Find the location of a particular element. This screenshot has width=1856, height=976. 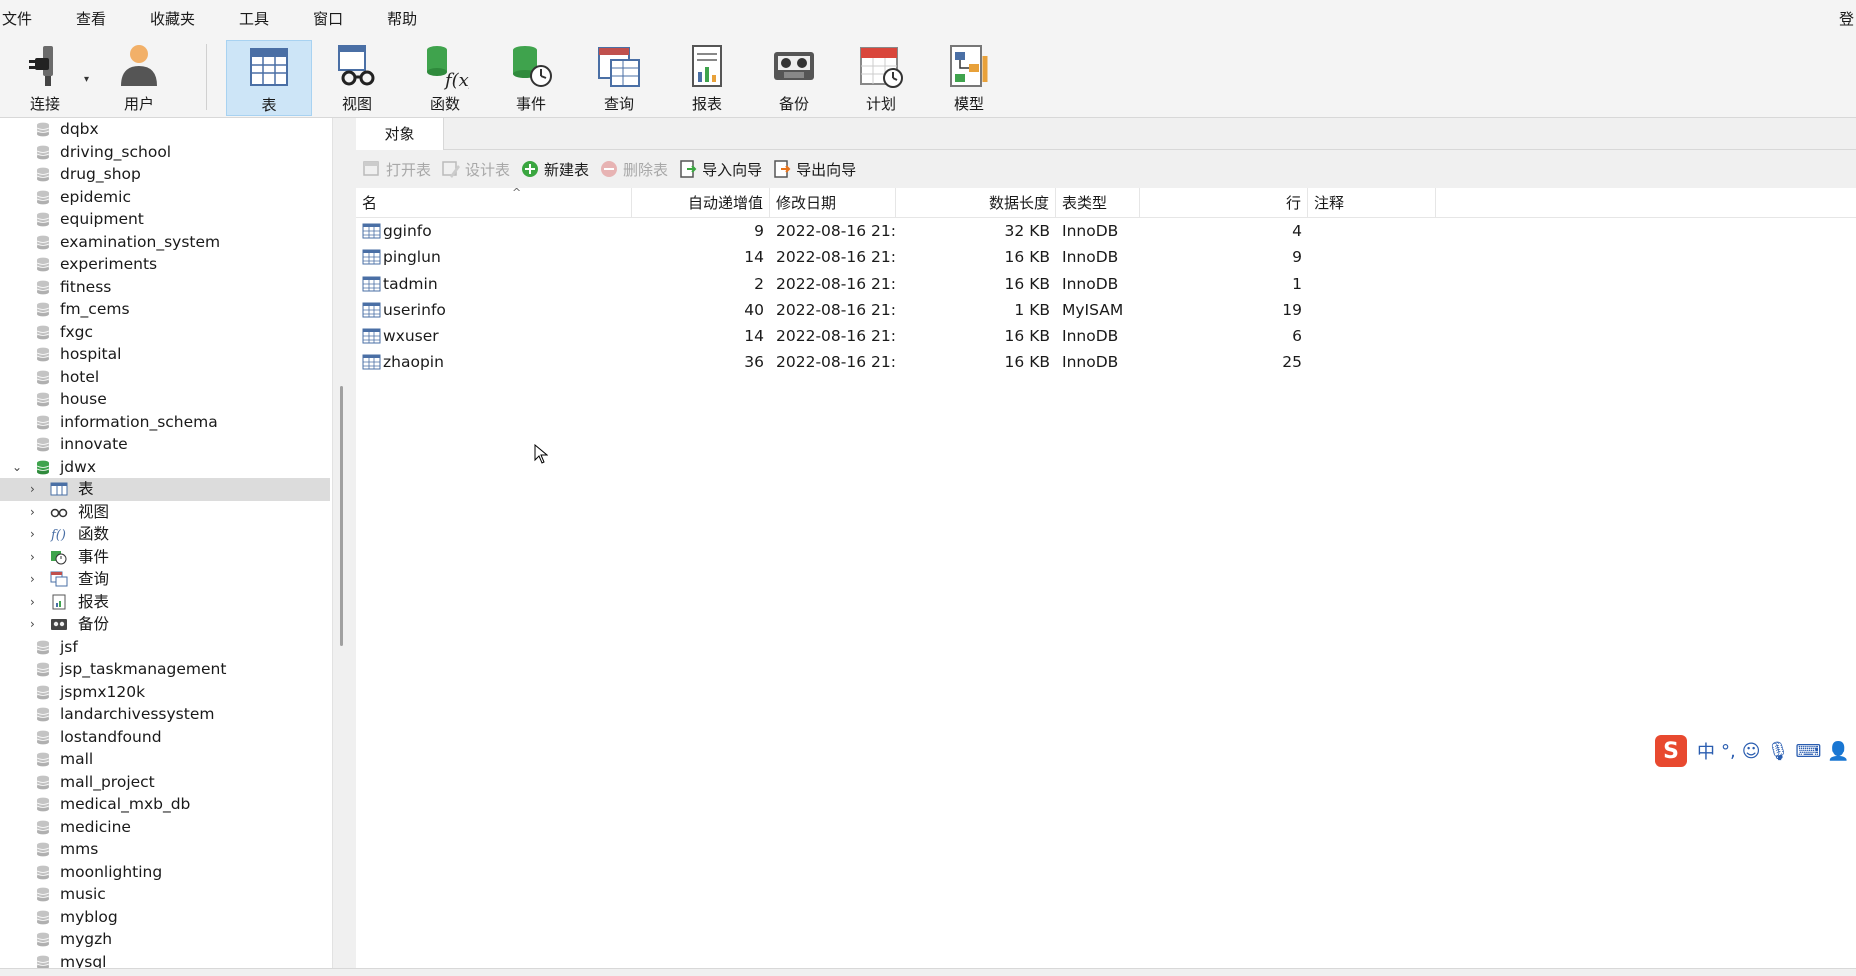

import-wizard-button: 导入向导 is located at coordinates (720, 169).